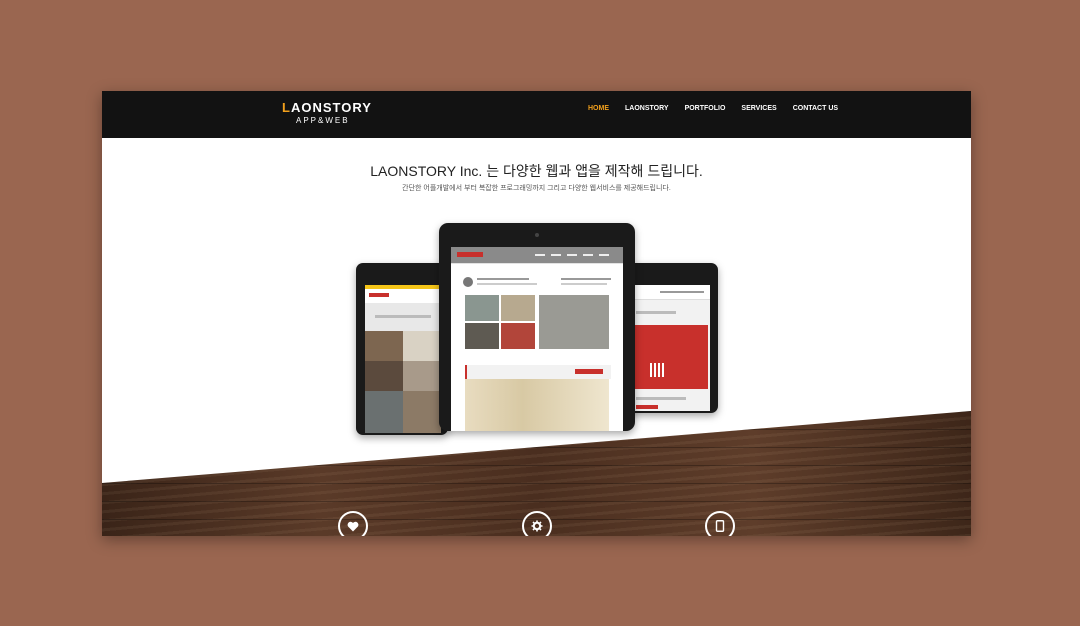 The height and width of the screenshot is (626, 1080). Describe the element at coordinates (647, 407) in the screenshot. I see `mini-red-button` at that location.